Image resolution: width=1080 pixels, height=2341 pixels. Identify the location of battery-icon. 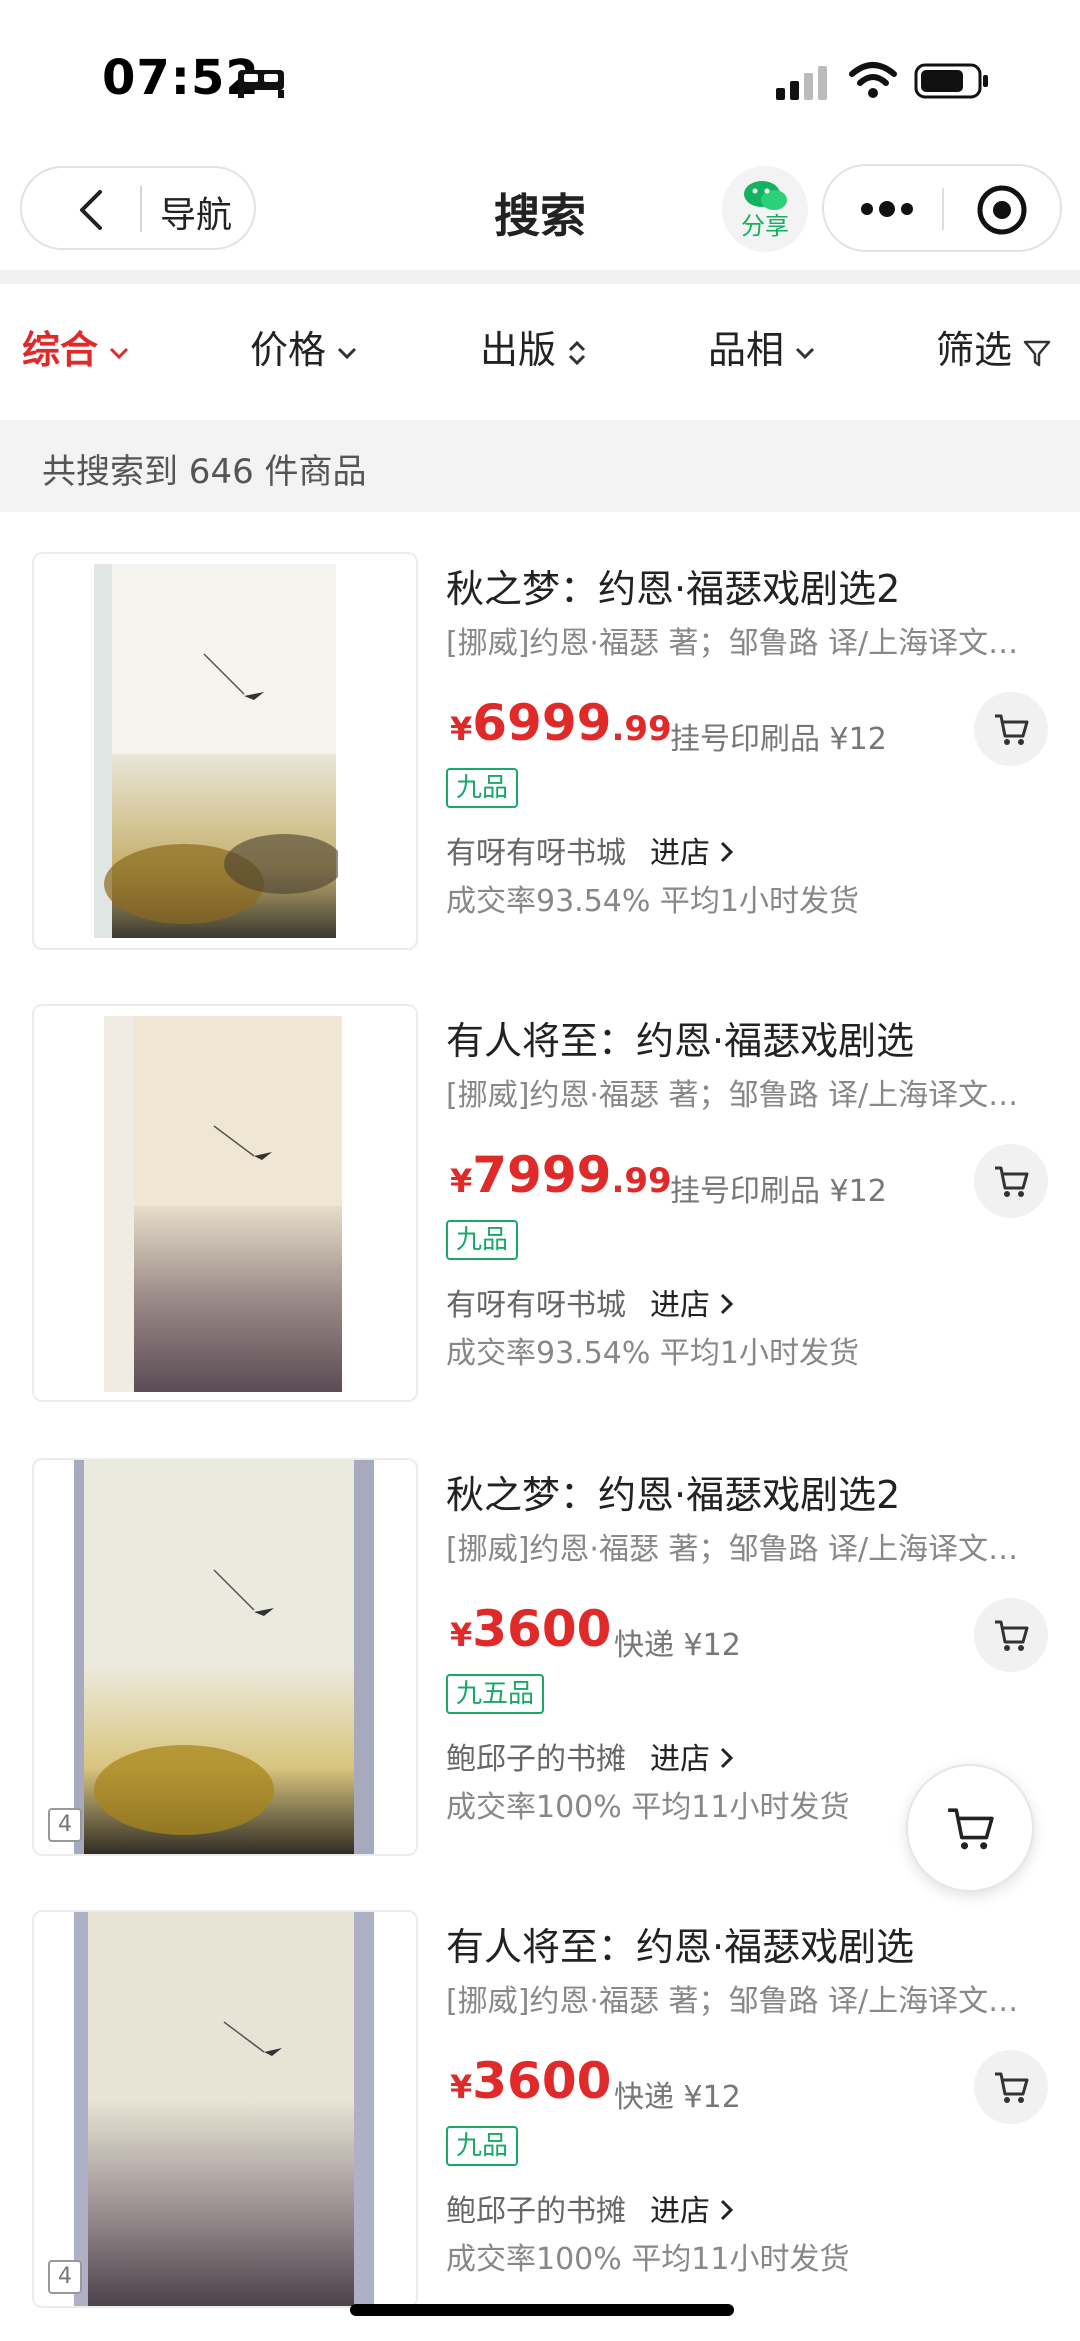
(951, 81).